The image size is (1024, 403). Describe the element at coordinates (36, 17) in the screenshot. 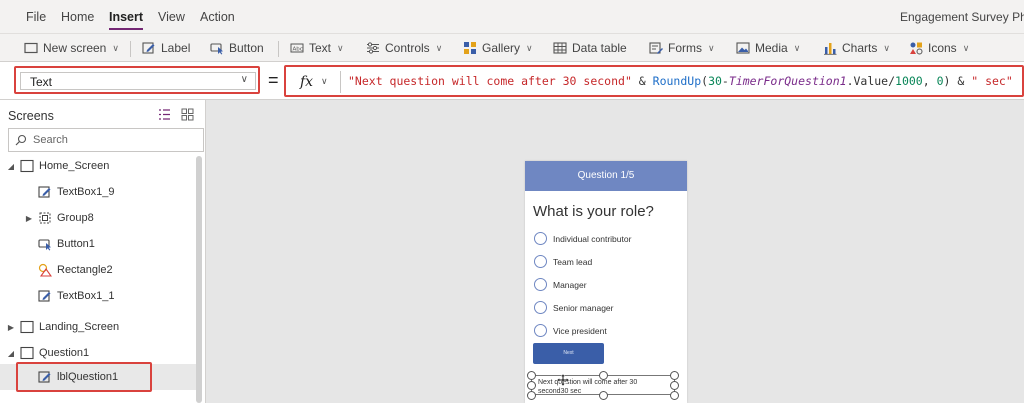

I see `menu-file: File` at that location.